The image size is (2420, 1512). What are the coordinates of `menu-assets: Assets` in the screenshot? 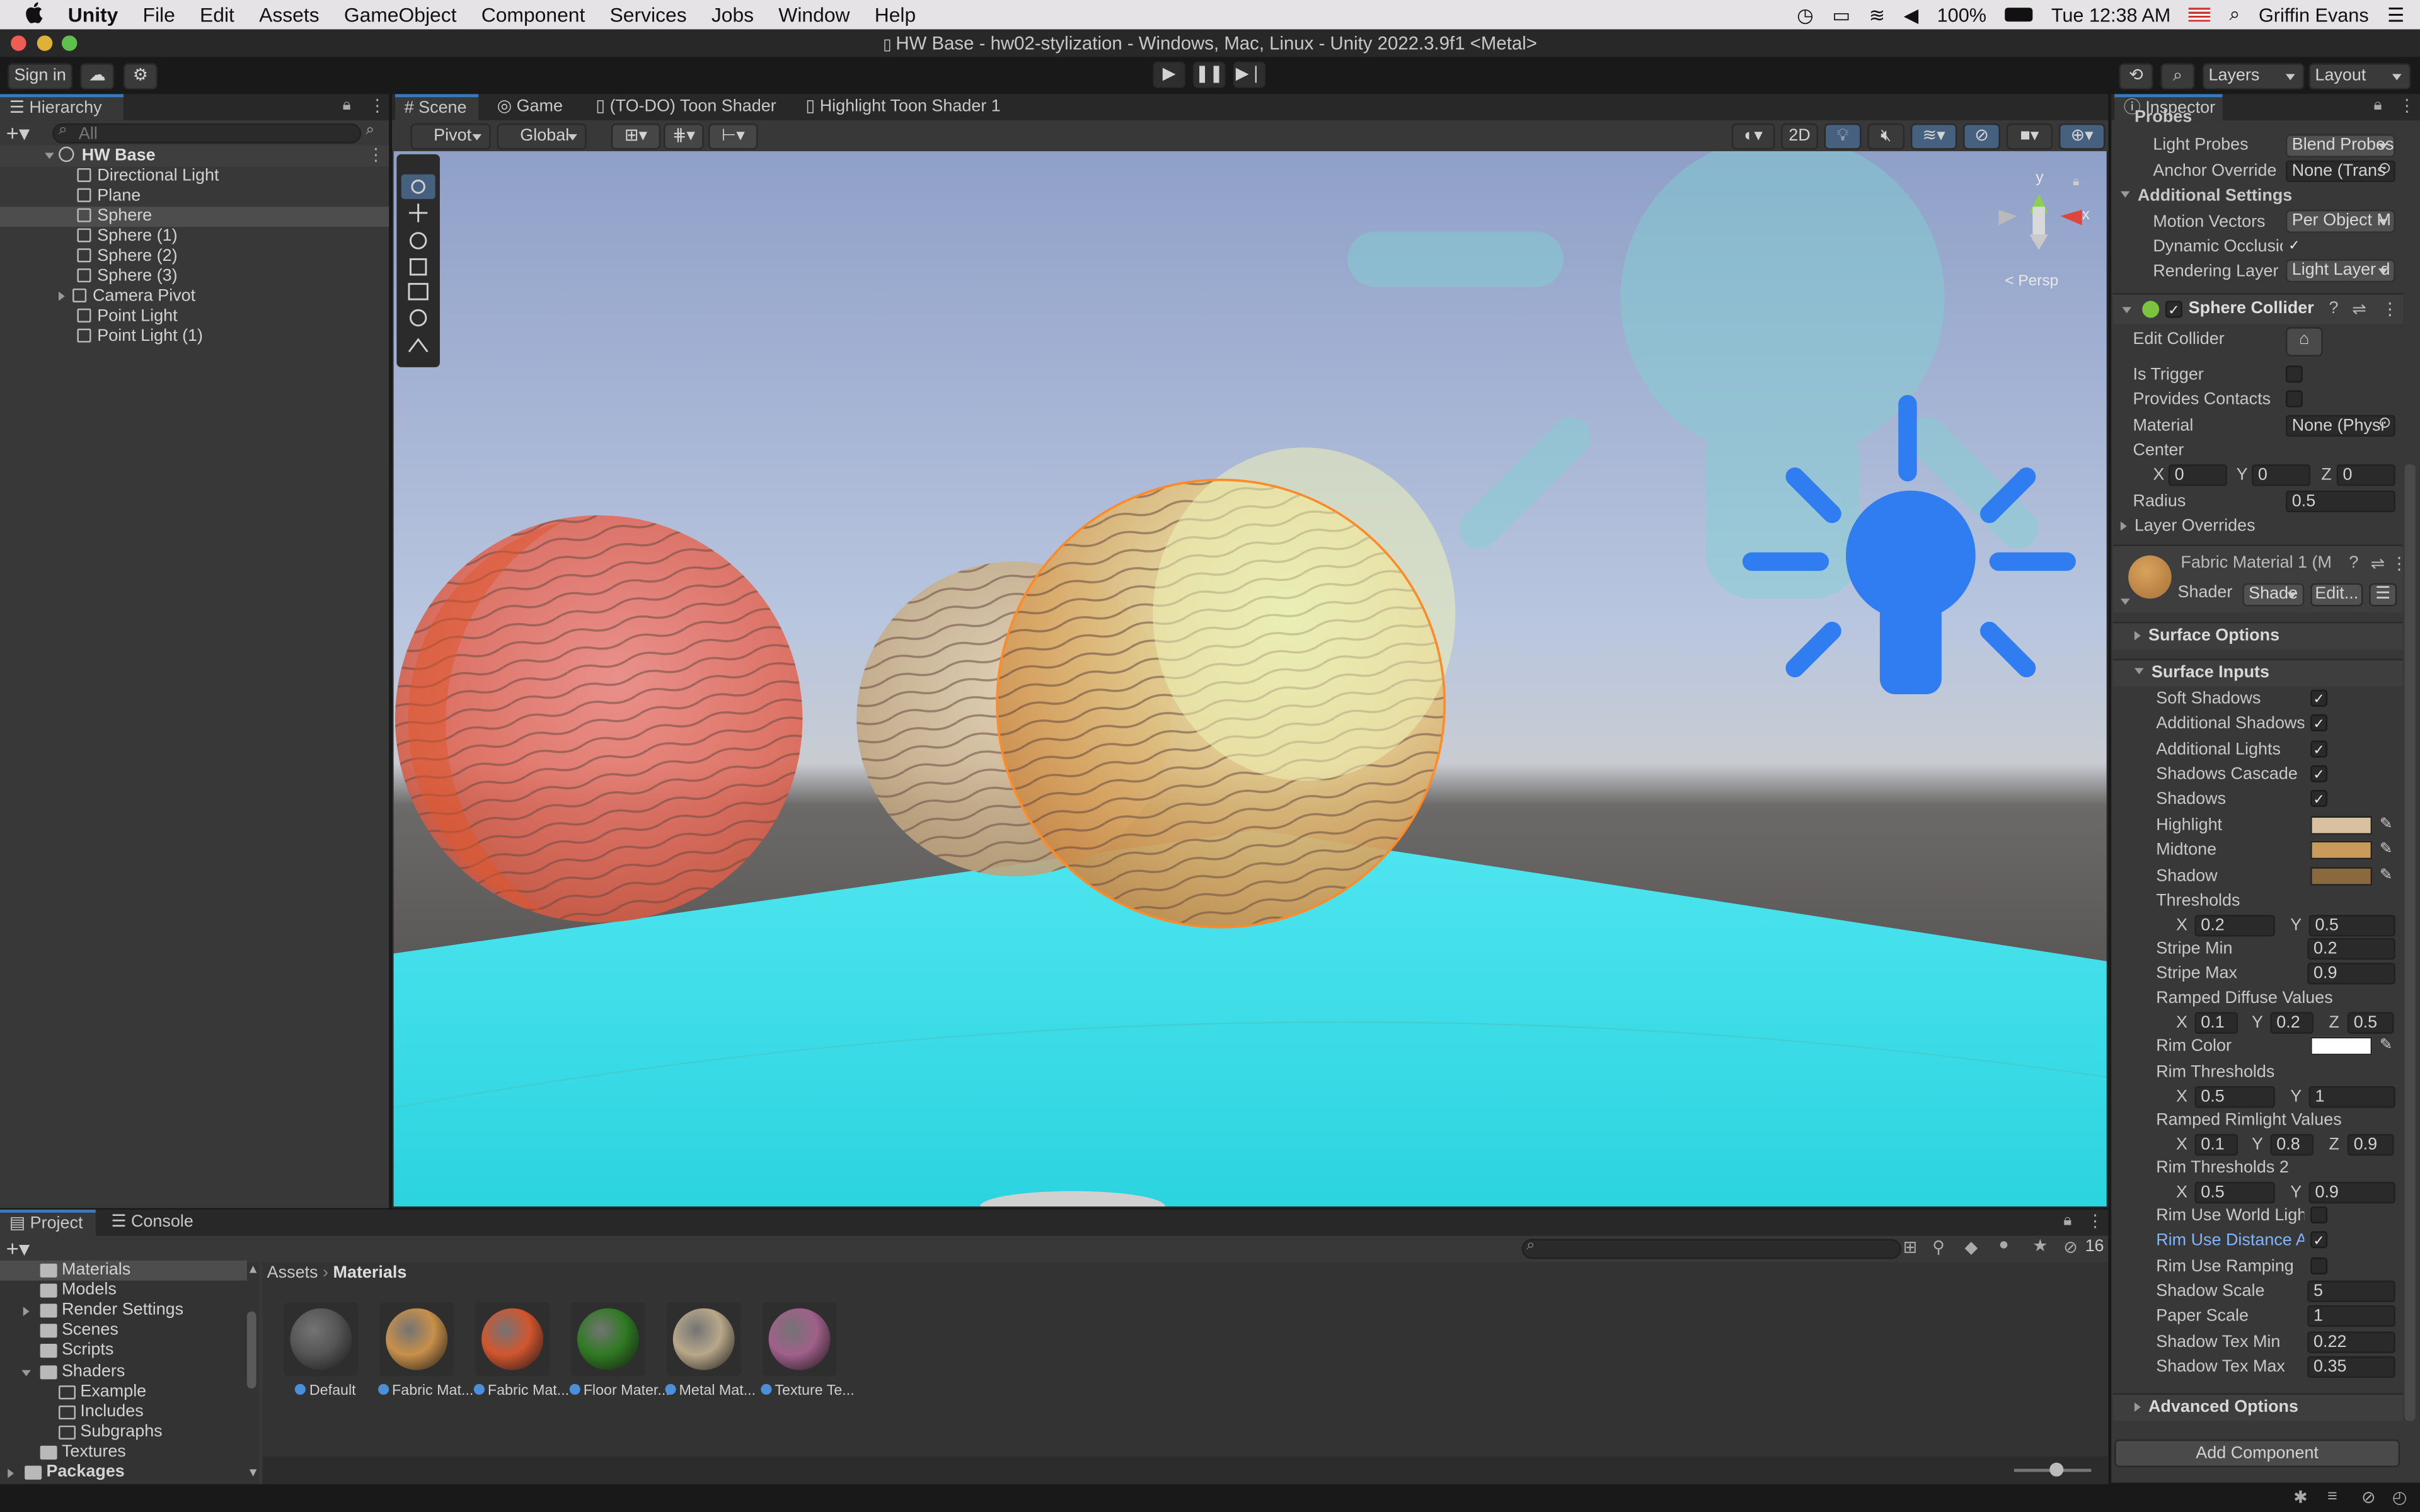 It's located at (288, 14).